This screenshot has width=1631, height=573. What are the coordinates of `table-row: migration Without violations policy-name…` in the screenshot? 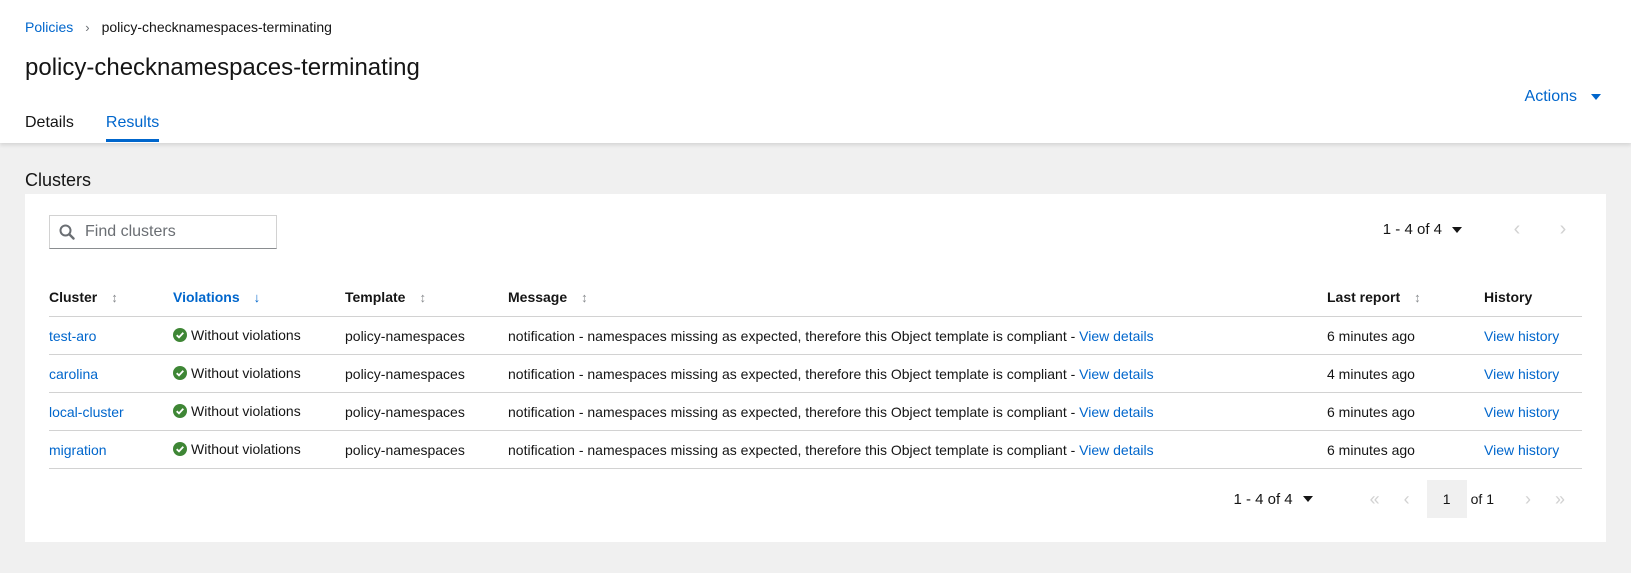 It's located at (815, 449).